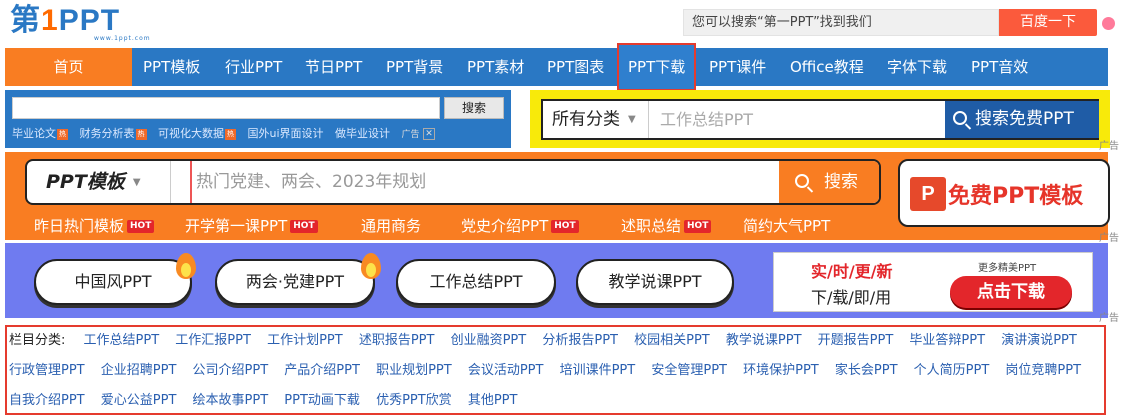  Describe the element at coordinates (286, 133) in the screenshot. I see `hot-link: 国外ui界面设计` at that location.